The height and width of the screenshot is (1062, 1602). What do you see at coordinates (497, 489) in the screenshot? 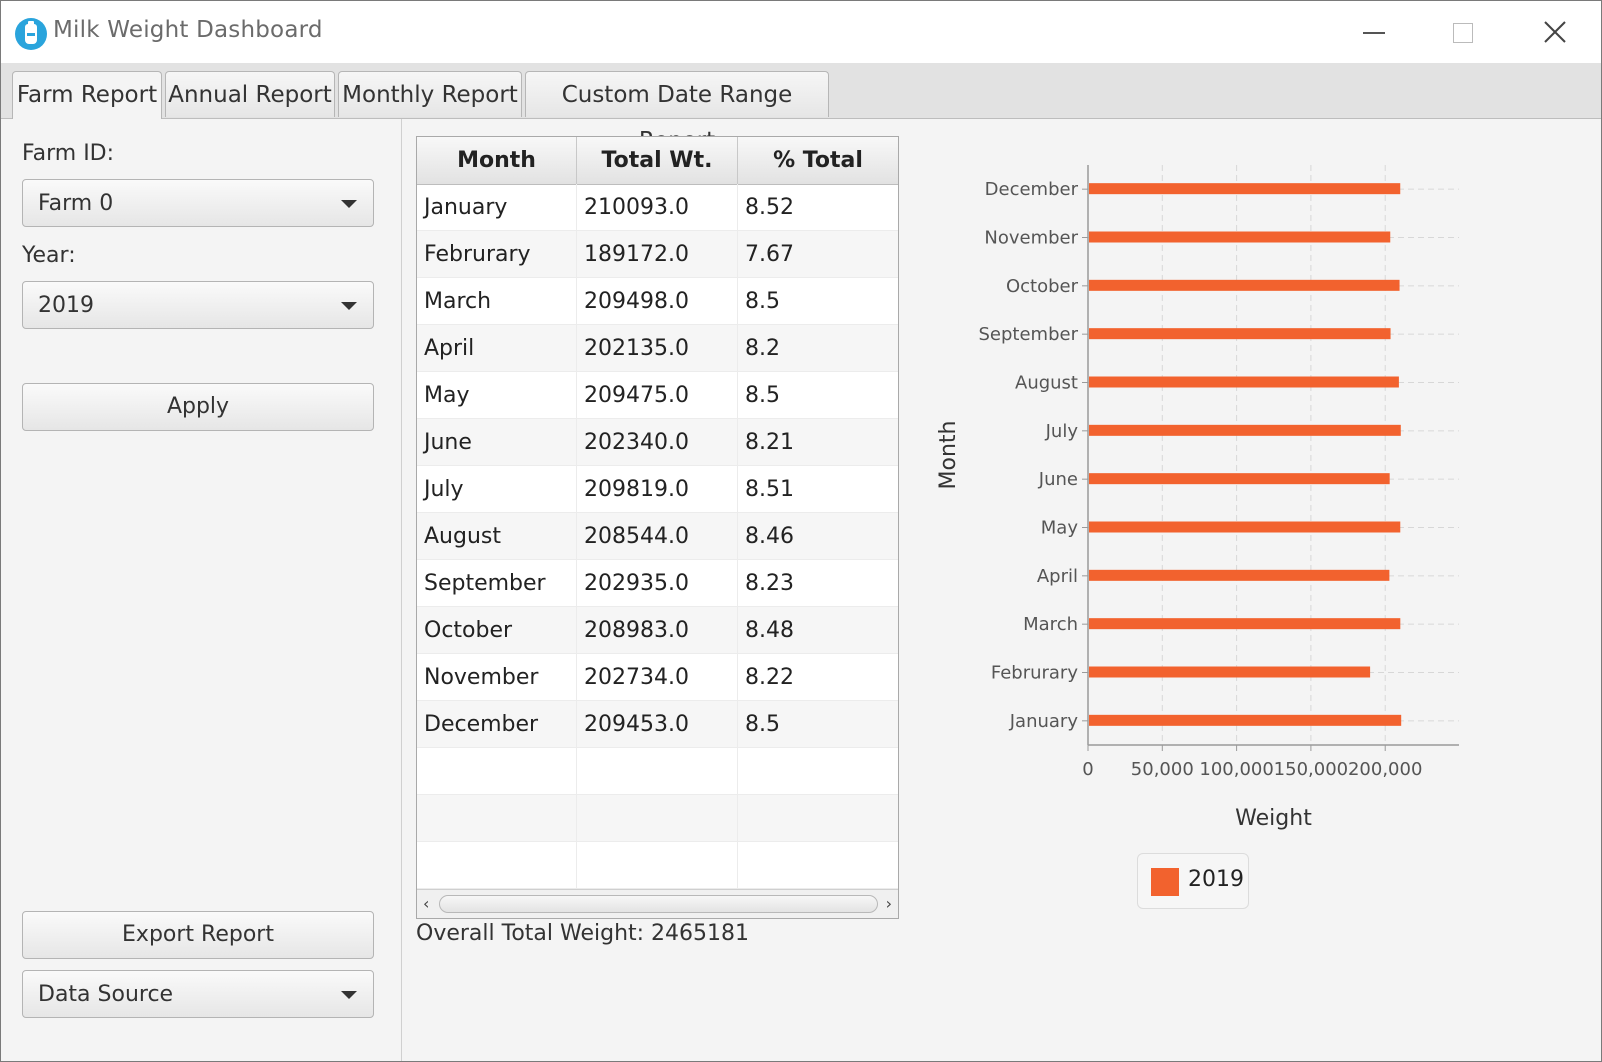
I see `cell-month: July` at bounding box center [497, 489].